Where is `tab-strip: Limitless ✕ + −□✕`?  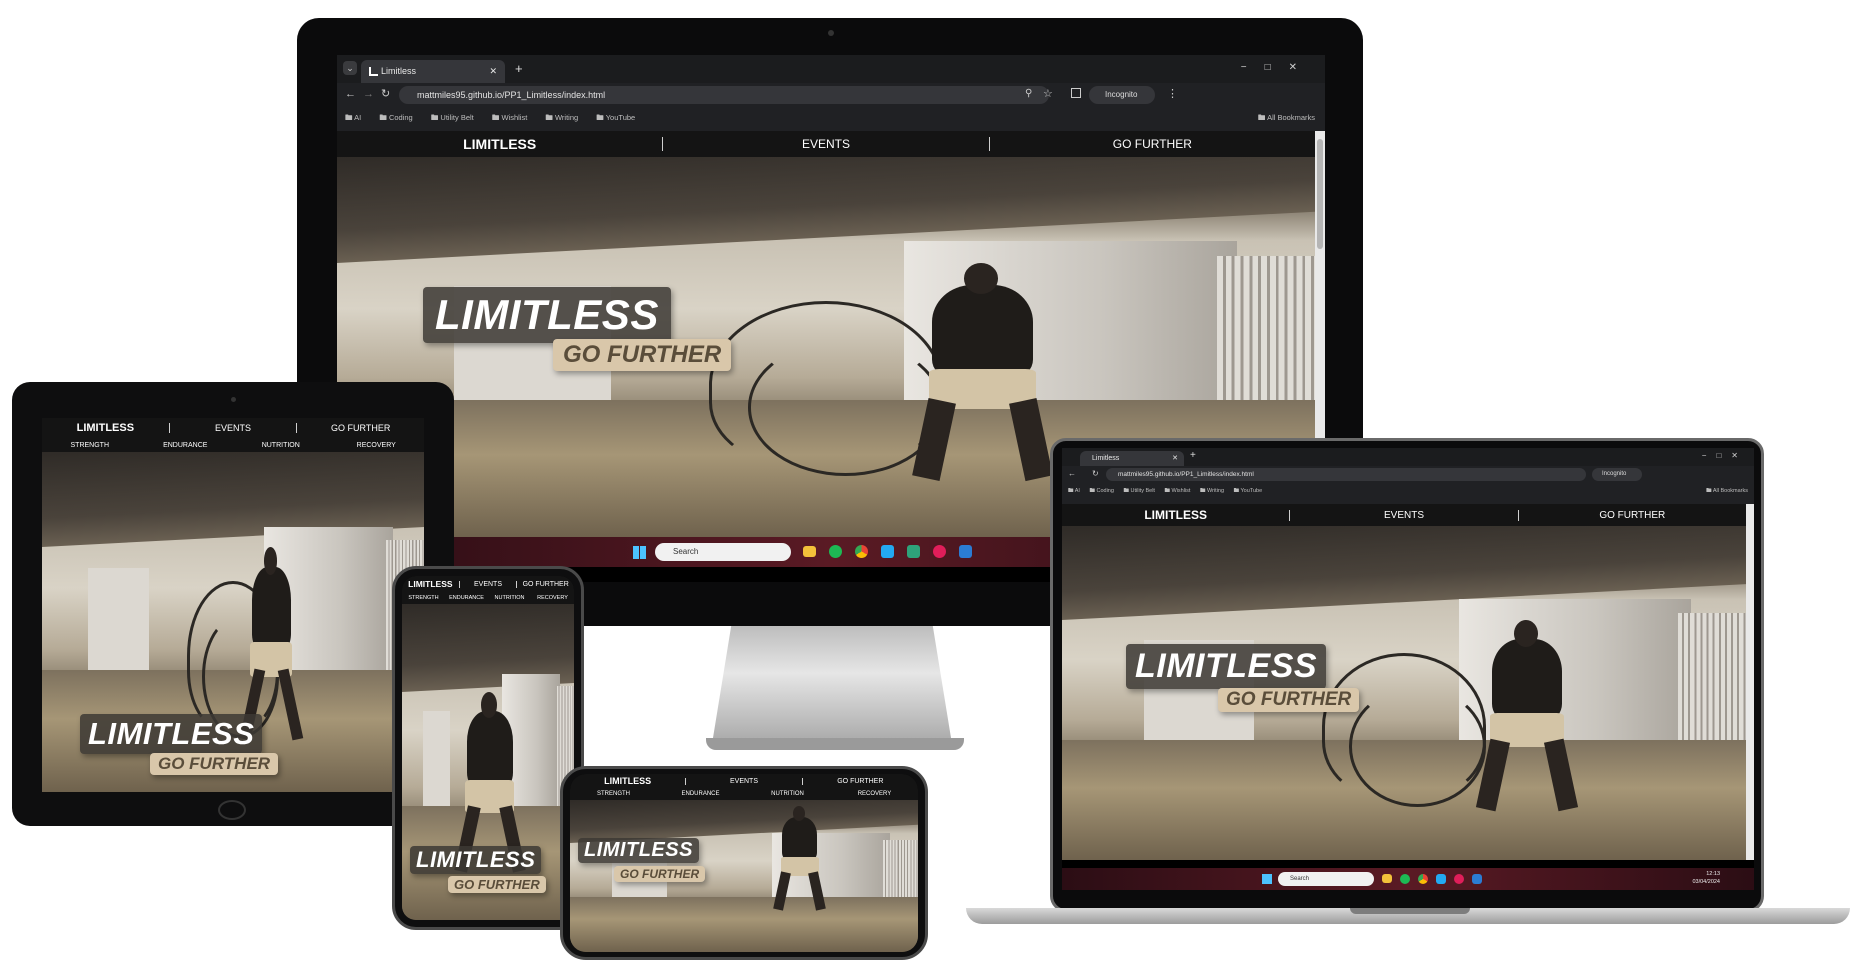 tab-strip: Limitless ✕ + −□✕ is located at coordinates (1408, 457).